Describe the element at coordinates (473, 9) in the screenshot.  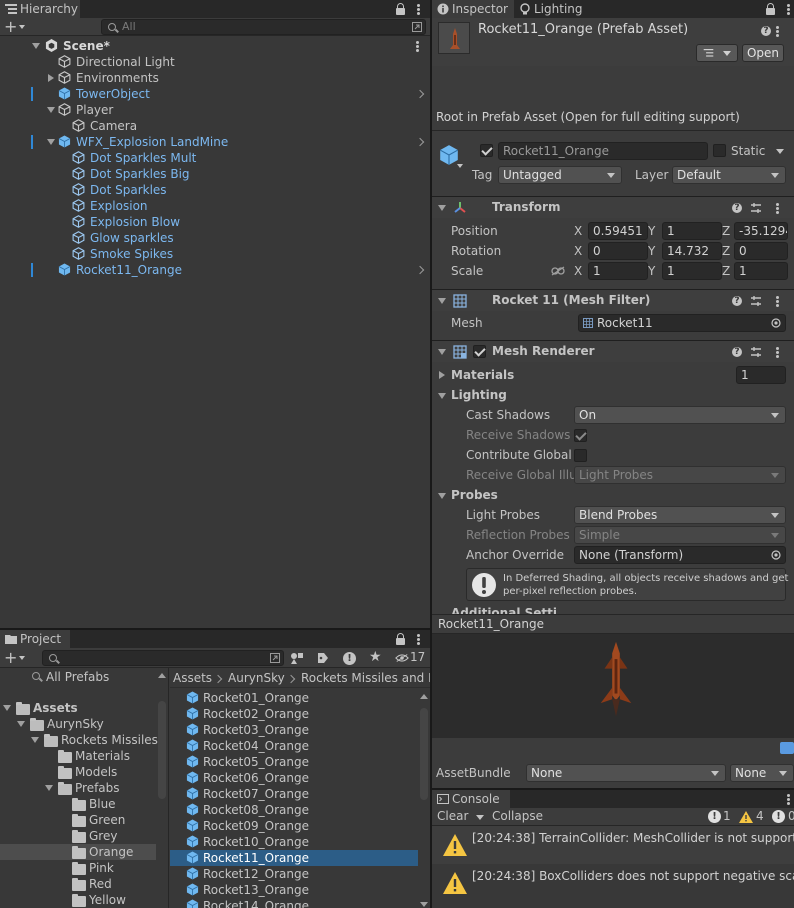
I see `tab-inspector: Inspector` at that location.